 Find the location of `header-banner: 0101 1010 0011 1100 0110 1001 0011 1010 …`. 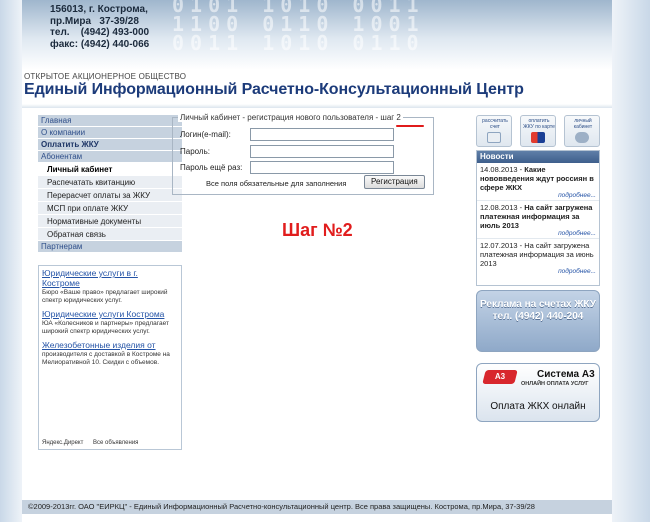

header-banner: 0101 1010 0011 1100 0110 1001 0011 1010 … is located at coordinates (317, 35).